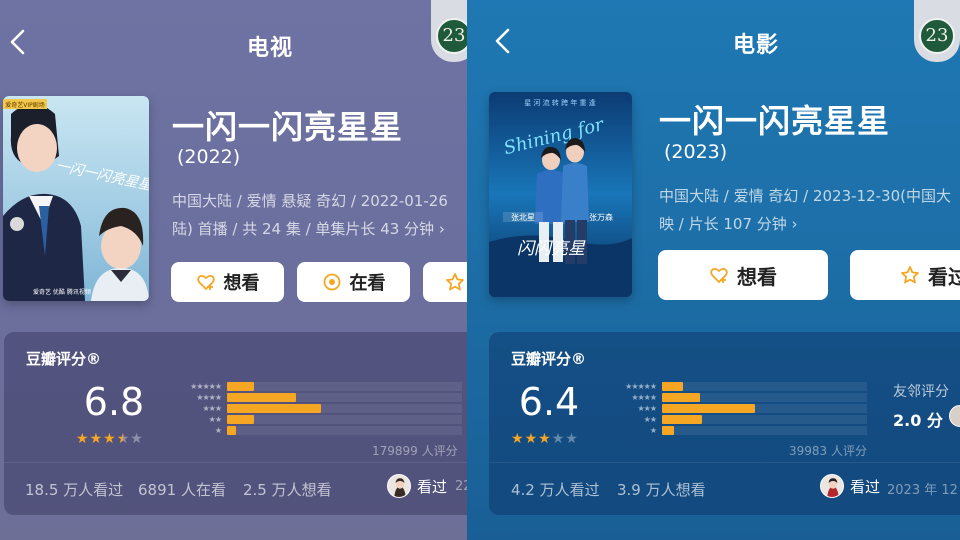  I want to click on movie-year: (2023), so click(696, 152).